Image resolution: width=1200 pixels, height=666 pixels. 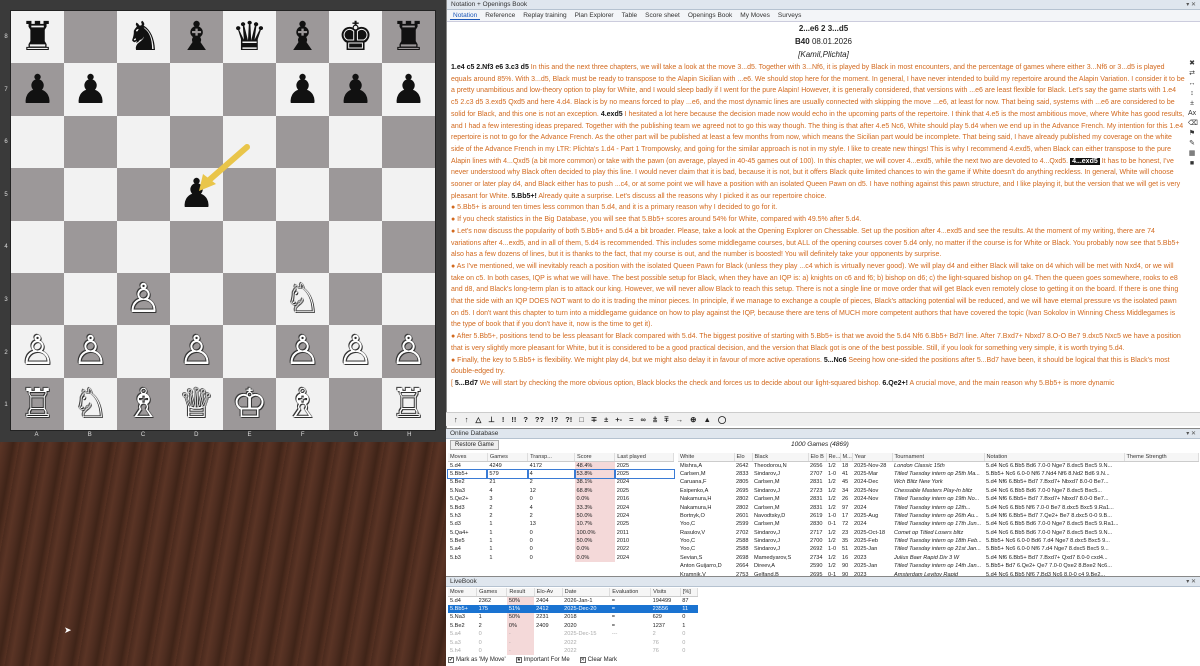 I want to click on moves-row: 5.Qe2+ 3 0 0.0% 2016, so click(x=561, y=499).